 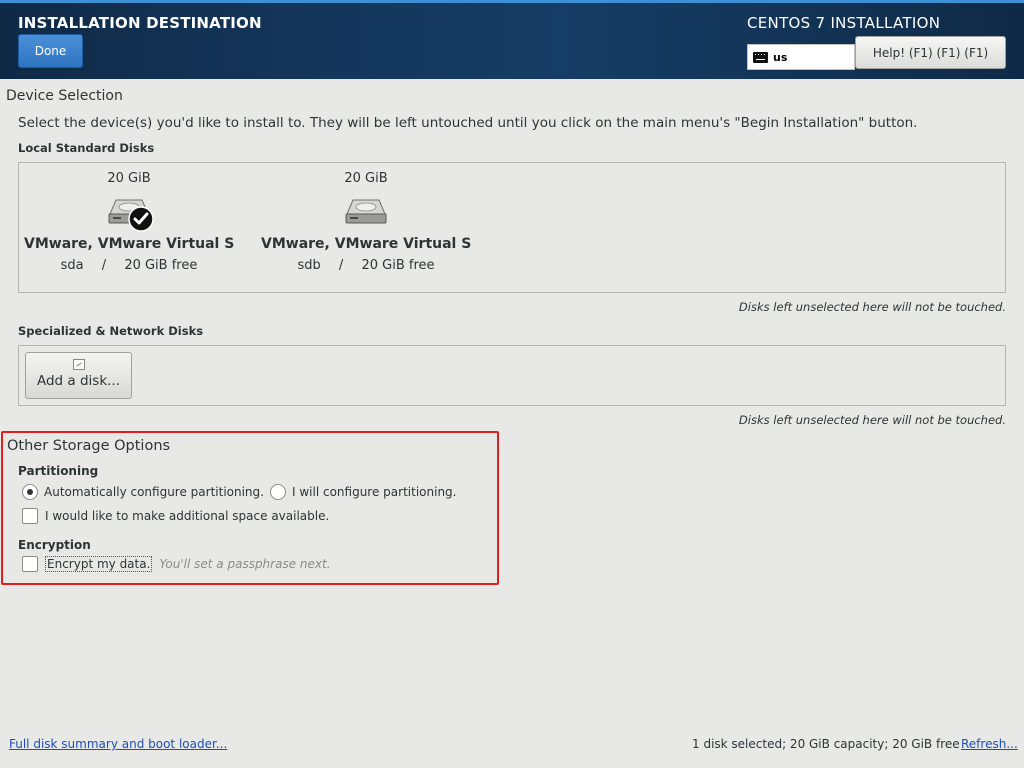 I want to click on auto-partition-radio: Automatically configure partitioning., so click(x=143, y=492).